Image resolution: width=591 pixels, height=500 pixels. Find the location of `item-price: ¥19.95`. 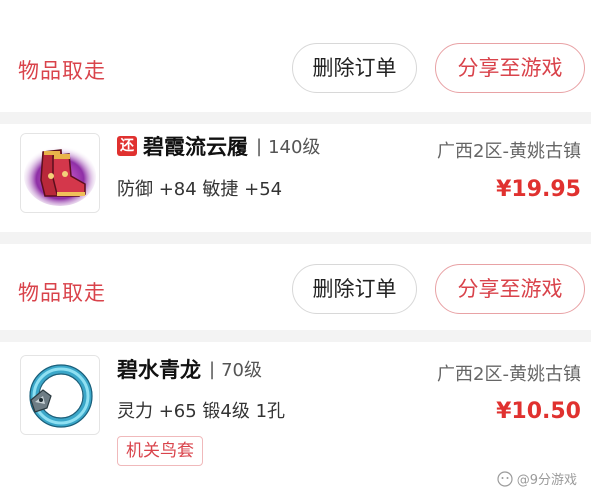

item-price: ¥19.95 is located at coordinates (538, 189).